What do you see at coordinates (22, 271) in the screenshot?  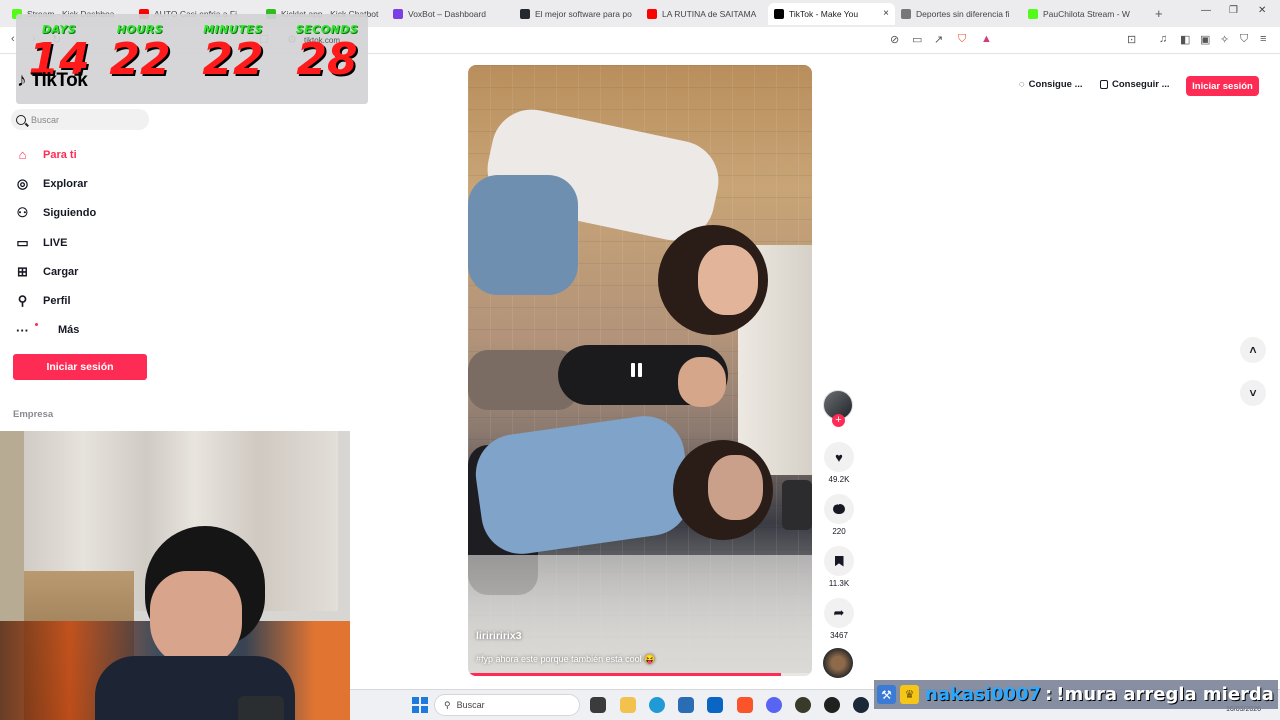 I see `upload-icon: ⊞` at bounding box center [22, 271].